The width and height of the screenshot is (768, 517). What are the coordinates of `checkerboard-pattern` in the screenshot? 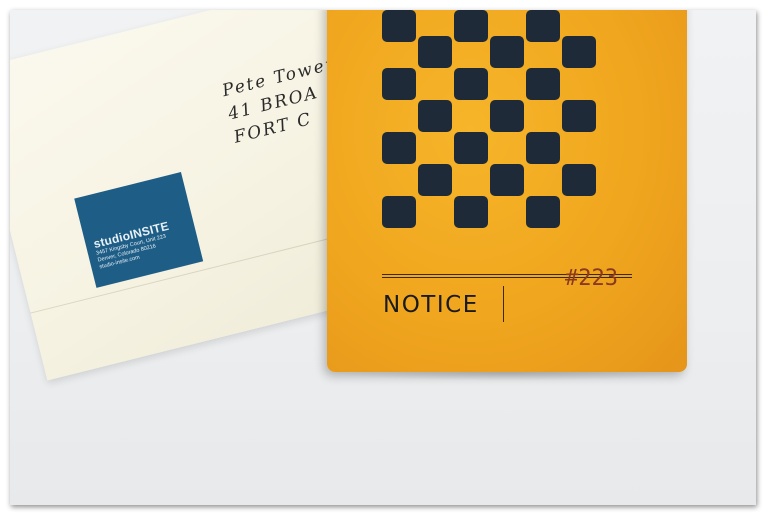 It's located at (497, 125).